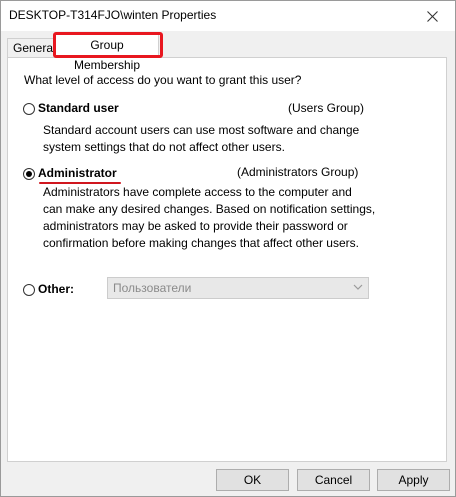 This screenshot has height=497, width=456. Describe the element at coordinates (152, 288) in the screenshot. I see `select-value: Пользователи` at that location.